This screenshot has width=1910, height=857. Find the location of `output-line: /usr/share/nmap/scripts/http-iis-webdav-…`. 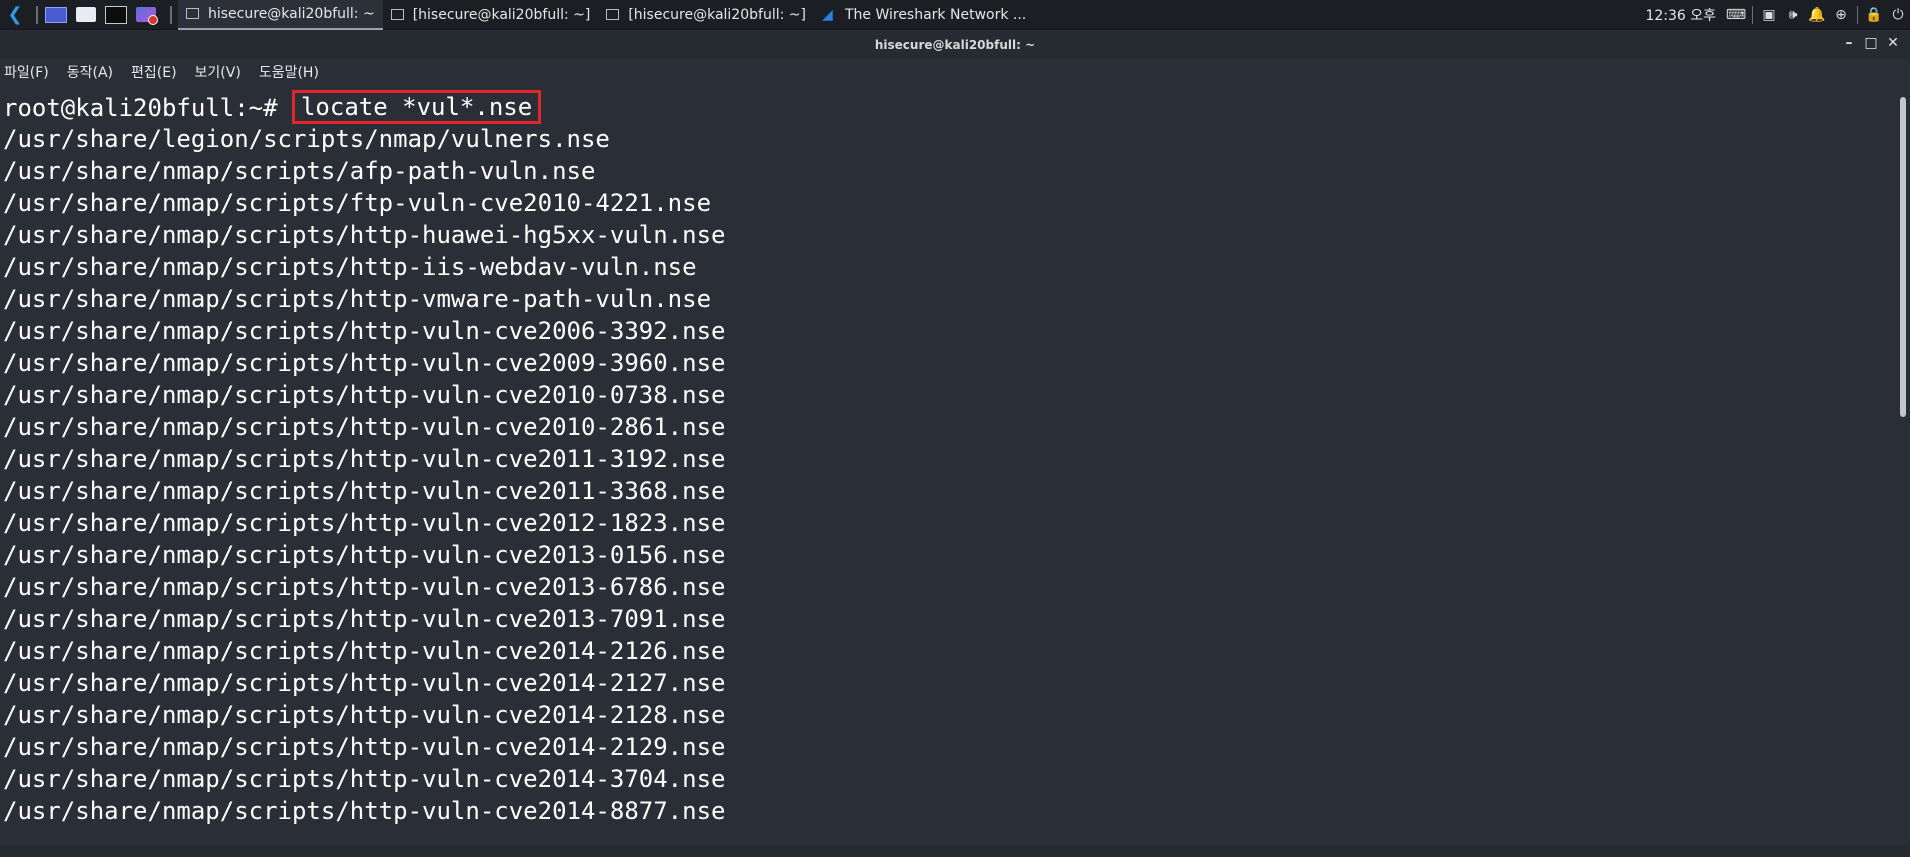

output-line: /usr/share/nmap/scripts/http-iis-webdav-… is located at coordinates (350, 267).